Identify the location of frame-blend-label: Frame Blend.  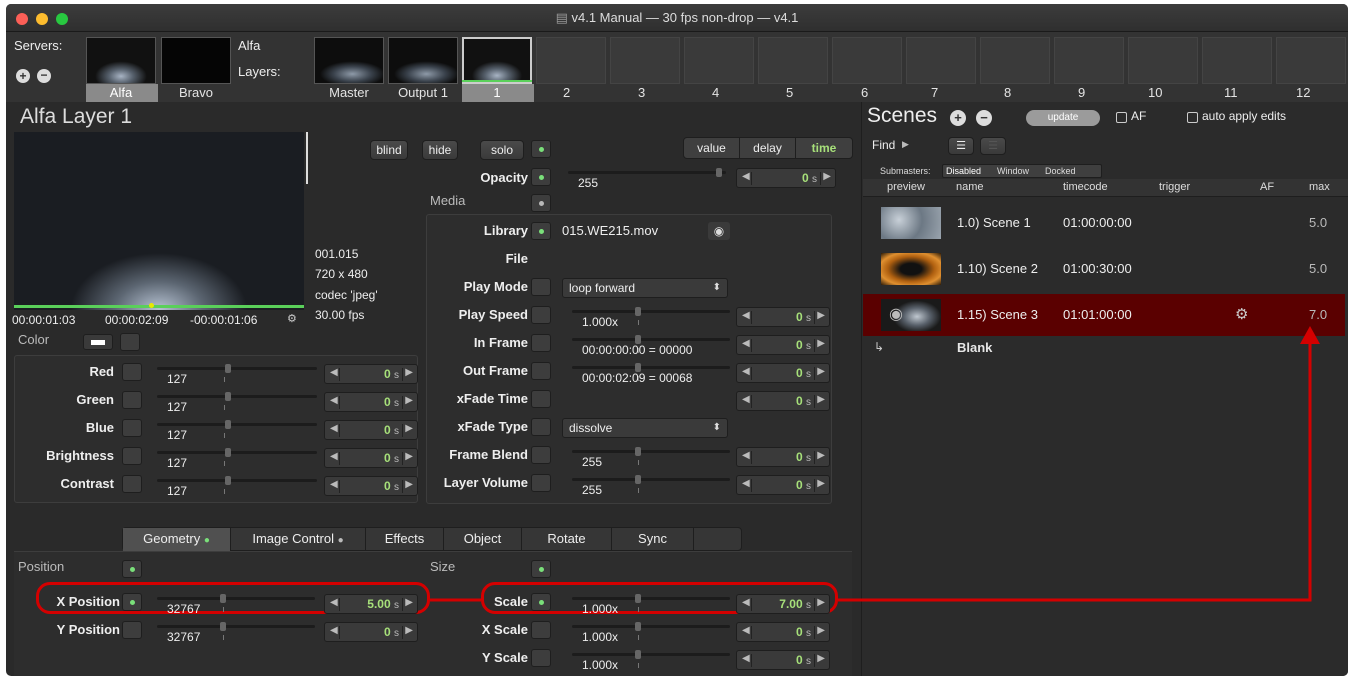
(488, 454).